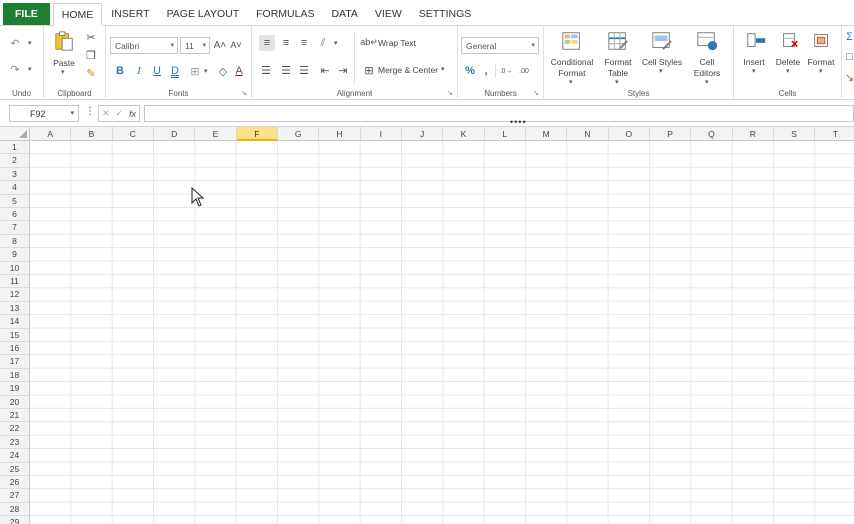 This screenshot has width=854, height=524. What do you see at coordinates (788, 62) in the screenshot?
I see `delete-button: Delete` at bounding box center [788, 62].